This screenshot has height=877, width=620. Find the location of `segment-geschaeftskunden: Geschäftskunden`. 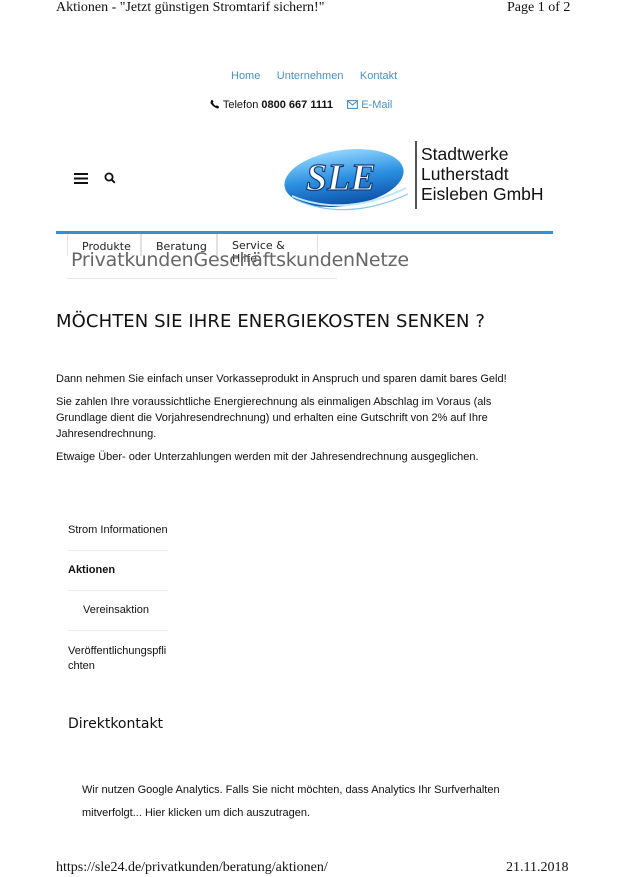

segment-geschaeftskunden: Geschäftskunden is located at coordinates (274, 260).